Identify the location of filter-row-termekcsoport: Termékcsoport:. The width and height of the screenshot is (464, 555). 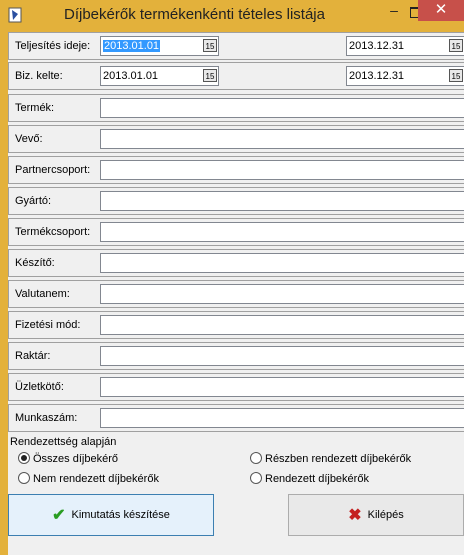
(236, 232).